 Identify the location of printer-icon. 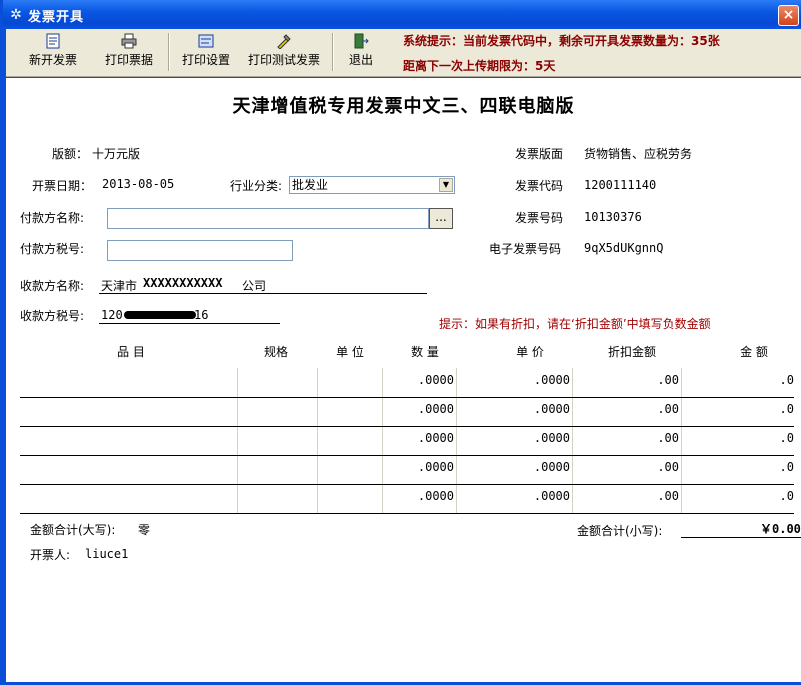
(129, 41).